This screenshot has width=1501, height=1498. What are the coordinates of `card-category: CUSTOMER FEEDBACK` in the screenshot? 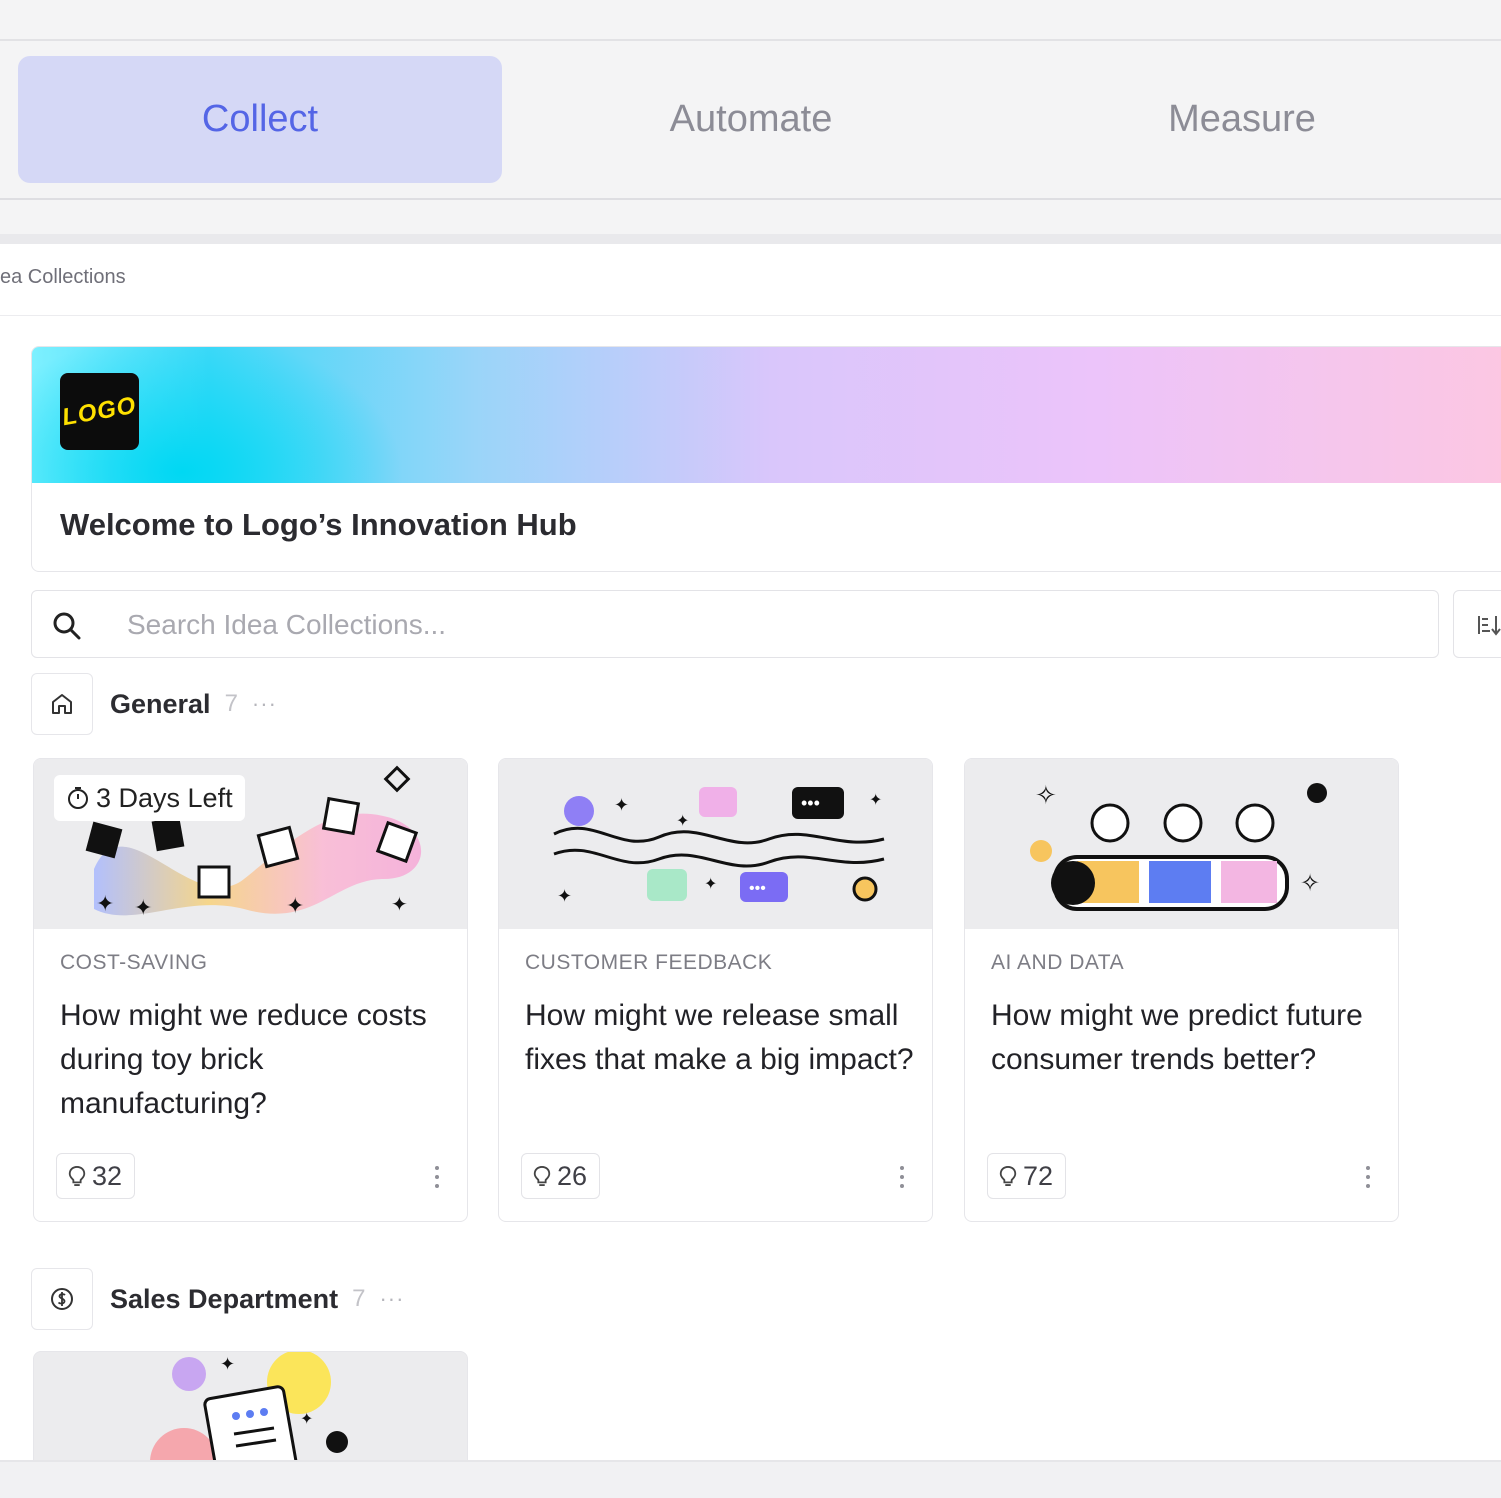 It's located at (649, 962).